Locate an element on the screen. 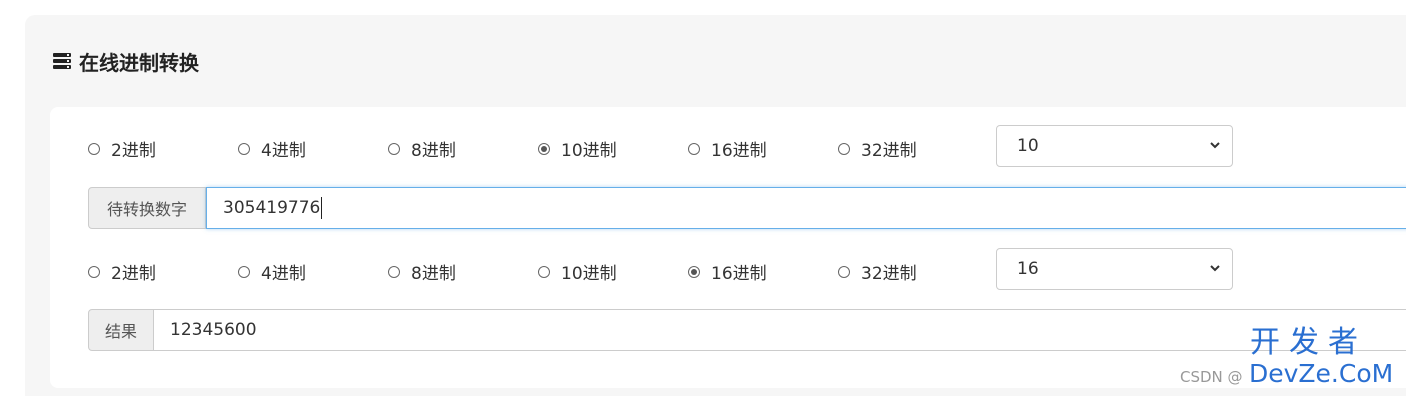 The image size is (1406, 396). page-title-text: 在线进制转换 is located at coordinates (139, 62).